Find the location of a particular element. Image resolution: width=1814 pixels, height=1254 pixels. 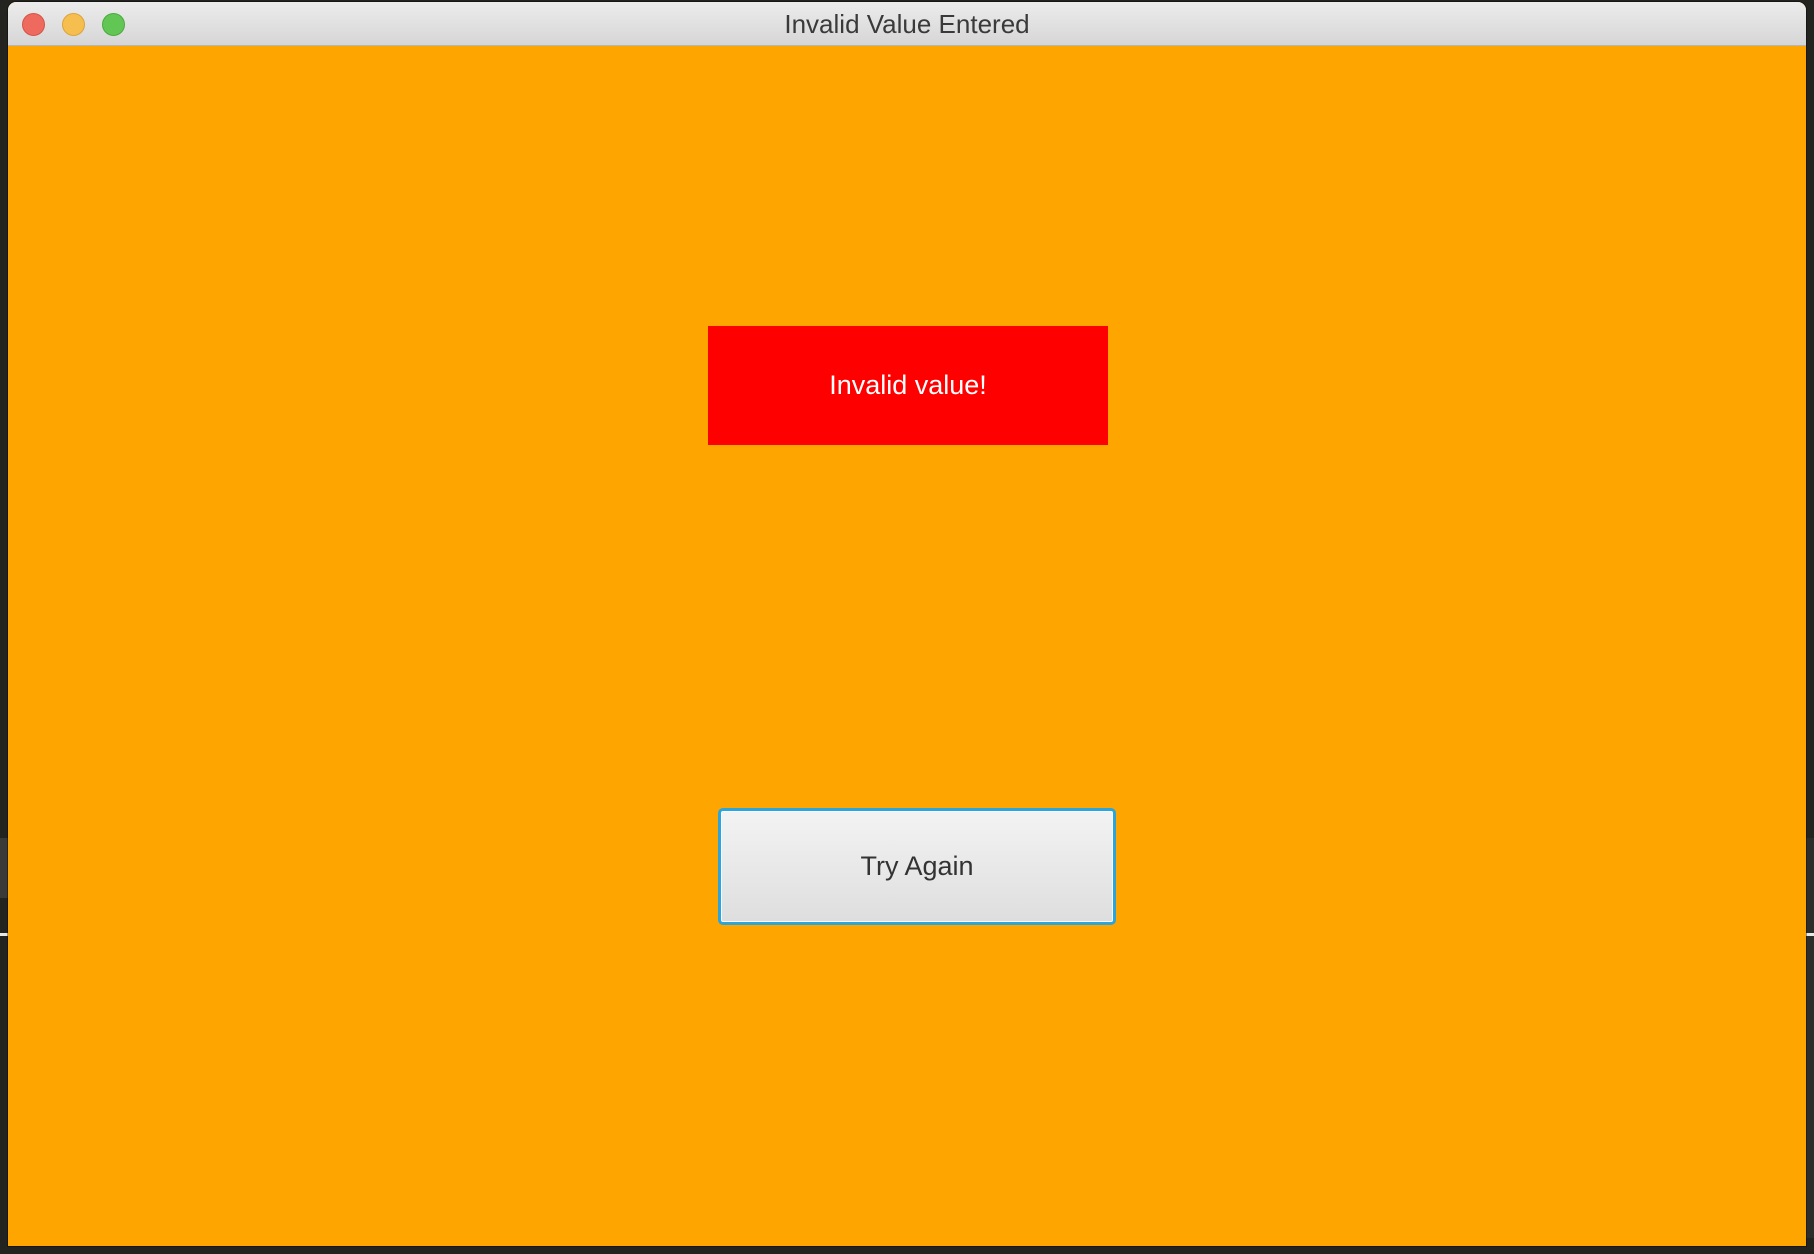

title-bar: Invalid Value Entered is located at coordinates (907, 24).